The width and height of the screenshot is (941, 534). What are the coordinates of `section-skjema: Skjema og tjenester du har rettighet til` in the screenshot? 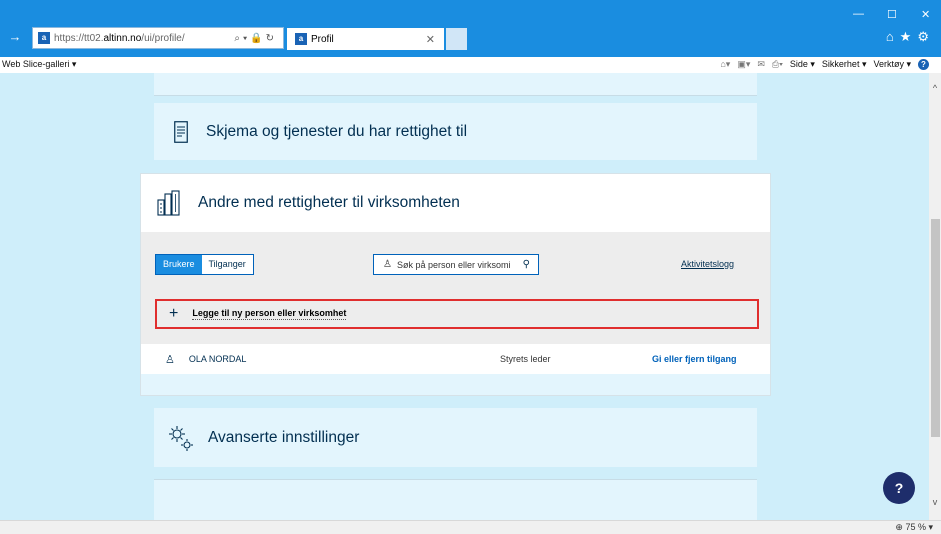 It's located at (455, 131).